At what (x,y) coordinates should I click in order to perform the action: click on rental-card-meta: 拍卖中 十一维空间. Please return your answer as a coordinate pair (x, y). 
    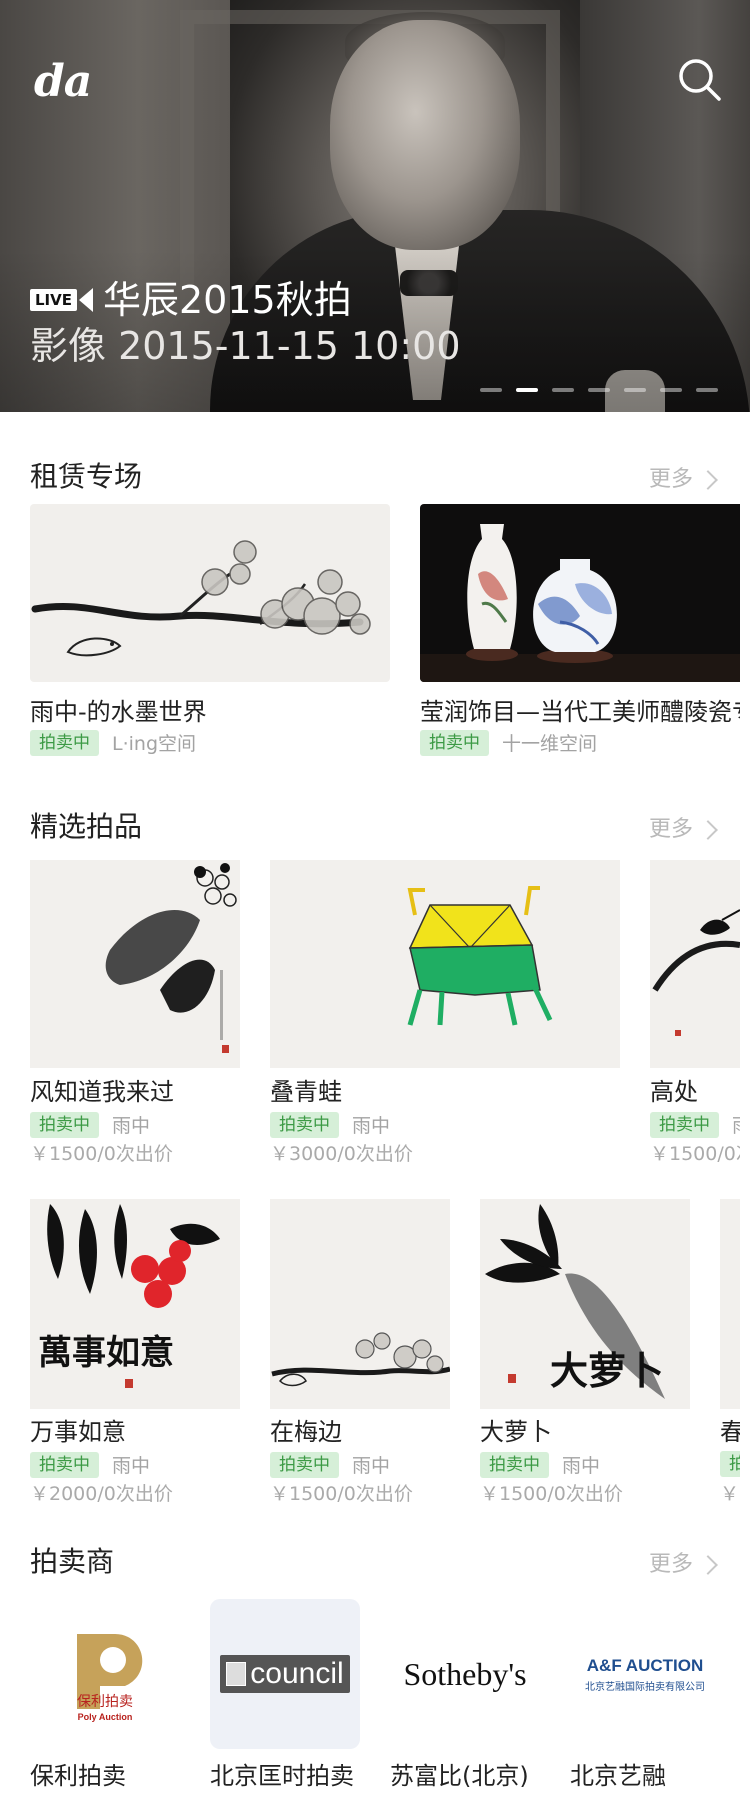
    Looking at the image, I should click on (508, 742).